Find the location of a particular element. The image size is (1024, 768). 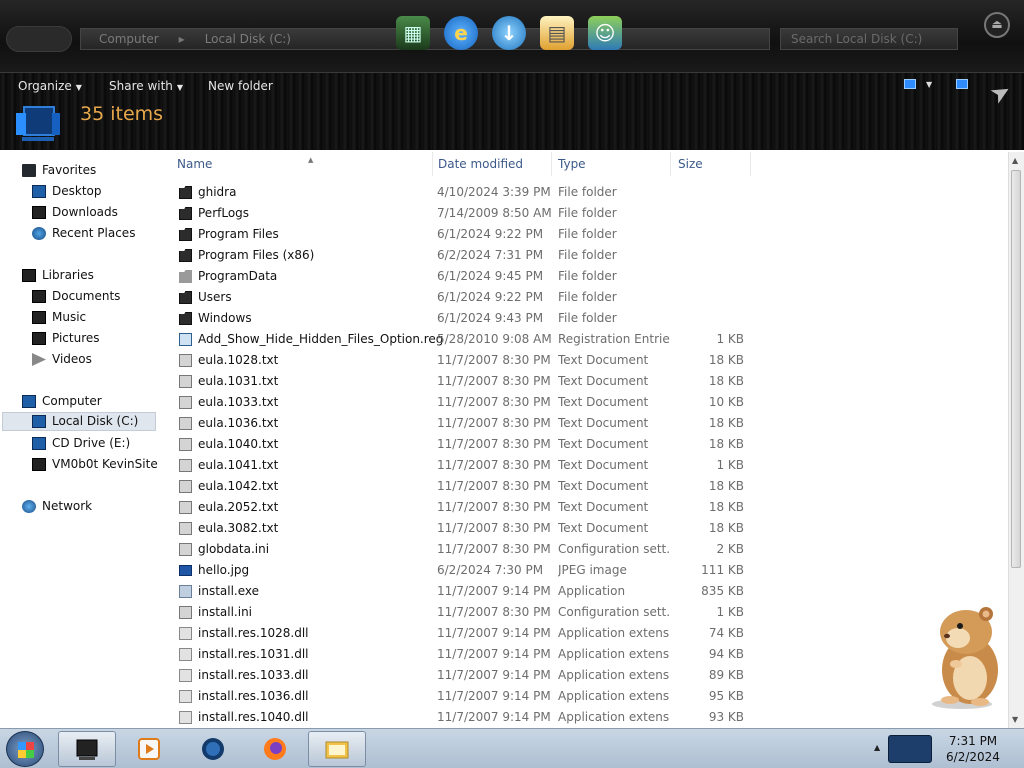

column-label: Name is located at coordinates (195, 164).